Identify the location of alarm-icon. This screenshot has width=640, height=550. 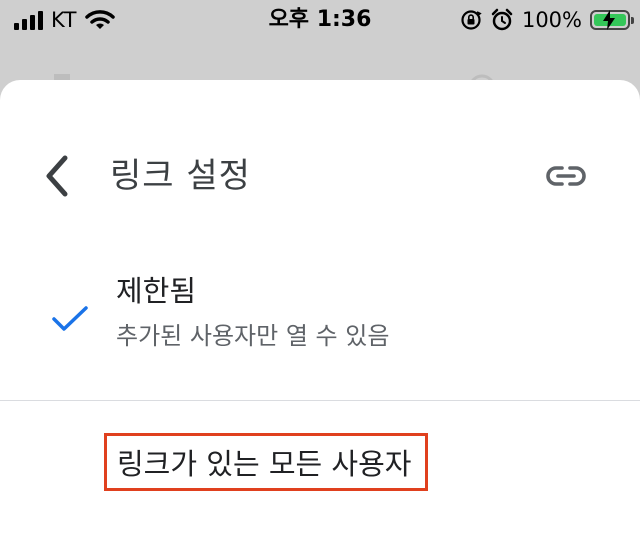
(502, 19).